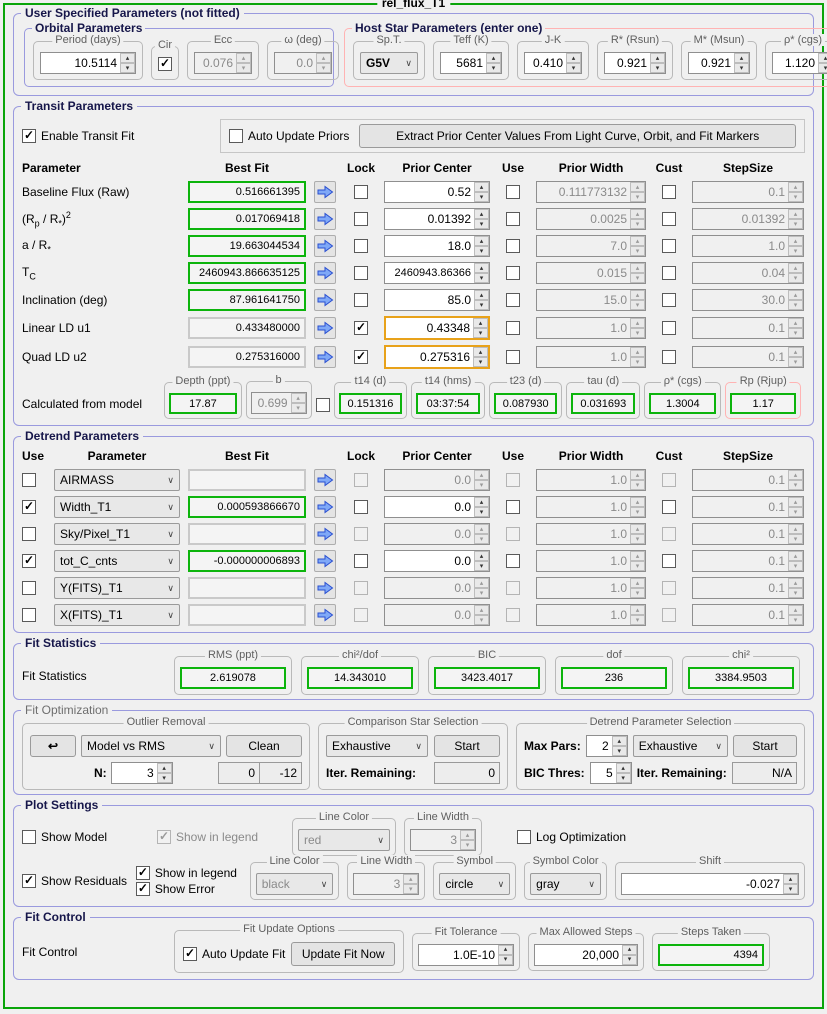 This screenshot has width=827, height=1014. What do you see at coordinates (565, 884) in the screenshot?
I see `symbol-color-dropdown: gray ∨` at bounding box center [565, 884].